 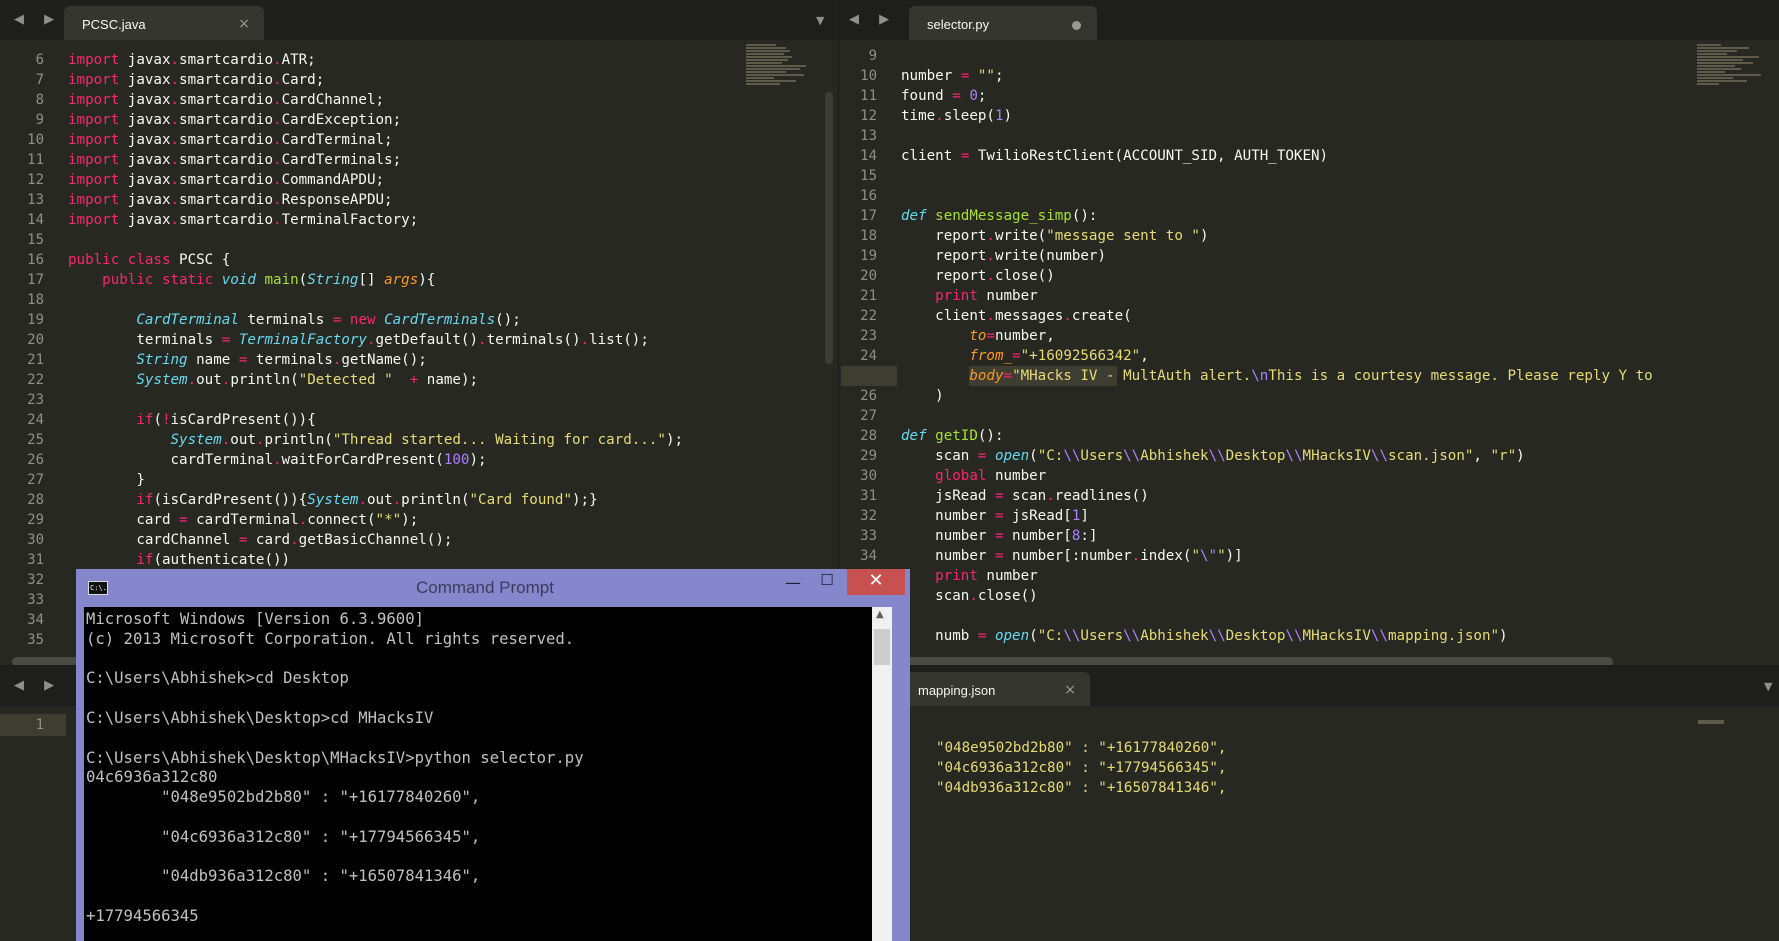 I want to click on code-line: import javax.smartcardio.Card;, so click(x=196, y=80).